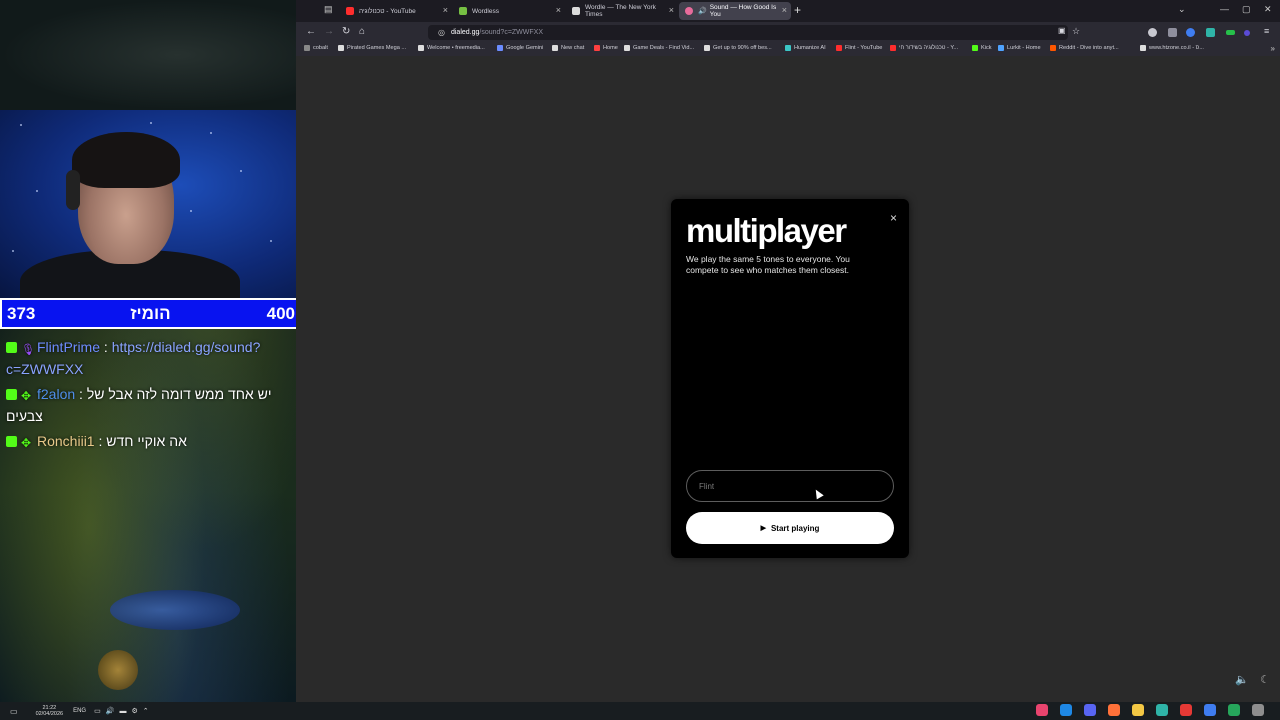 The image size is (1280, 720). Describe the element at coordinates (1224, 9) in the screenshot. I see `minimize-icon: —` at that location.